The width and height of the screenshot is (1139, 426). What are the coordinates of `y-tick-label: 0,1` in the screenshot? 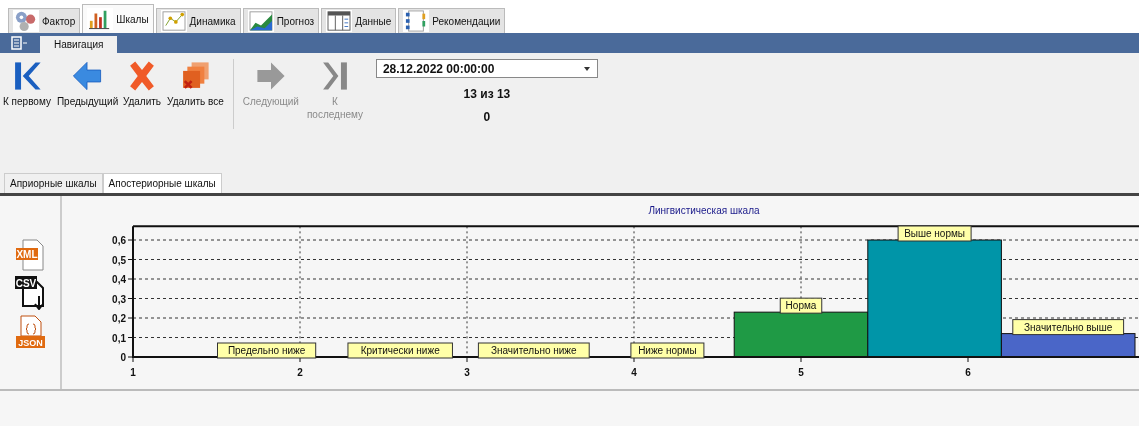 It's located at (119, 338).